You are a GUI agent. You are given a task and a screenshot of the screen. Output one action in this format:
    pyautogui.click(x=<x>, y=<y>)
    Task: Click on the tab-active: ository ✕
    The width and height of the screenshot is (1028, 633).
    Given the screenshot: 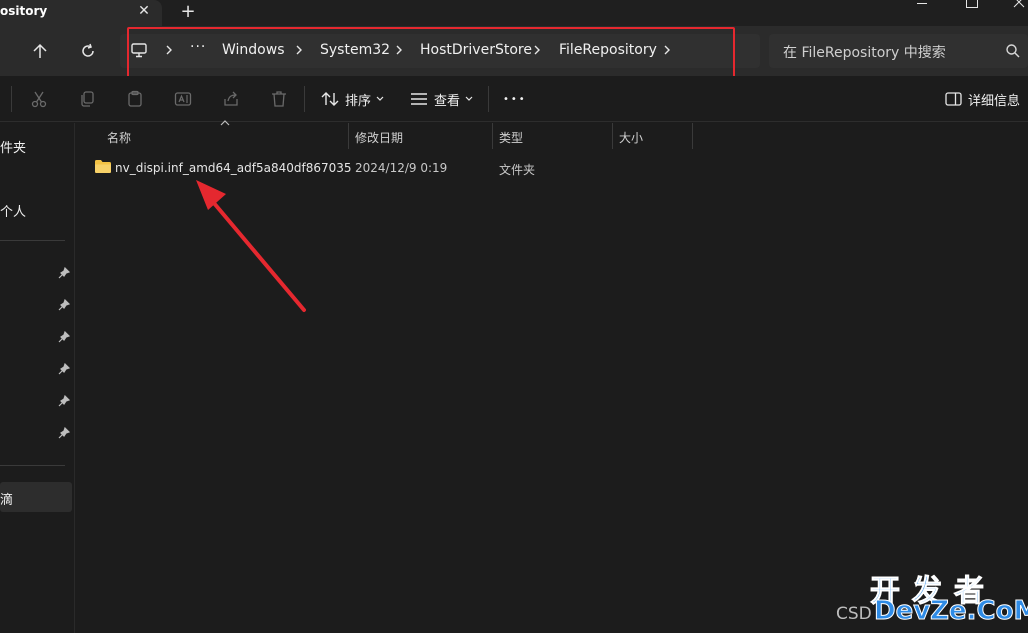 What is the action you would take?
    pyautogui.click(x=81, y=13)
    